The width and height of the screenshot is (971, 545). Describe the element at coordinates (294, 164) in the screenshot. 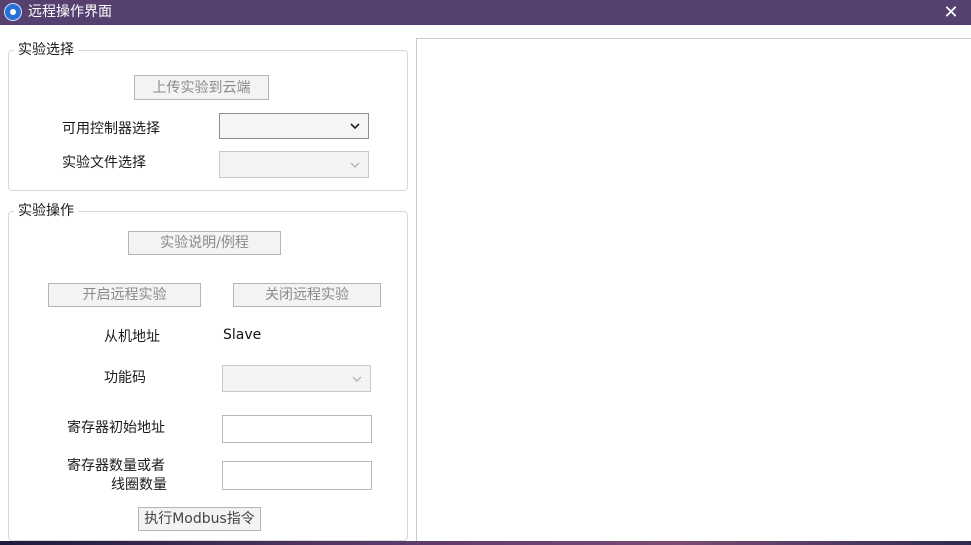

I see `experiment-file-select` at that location.